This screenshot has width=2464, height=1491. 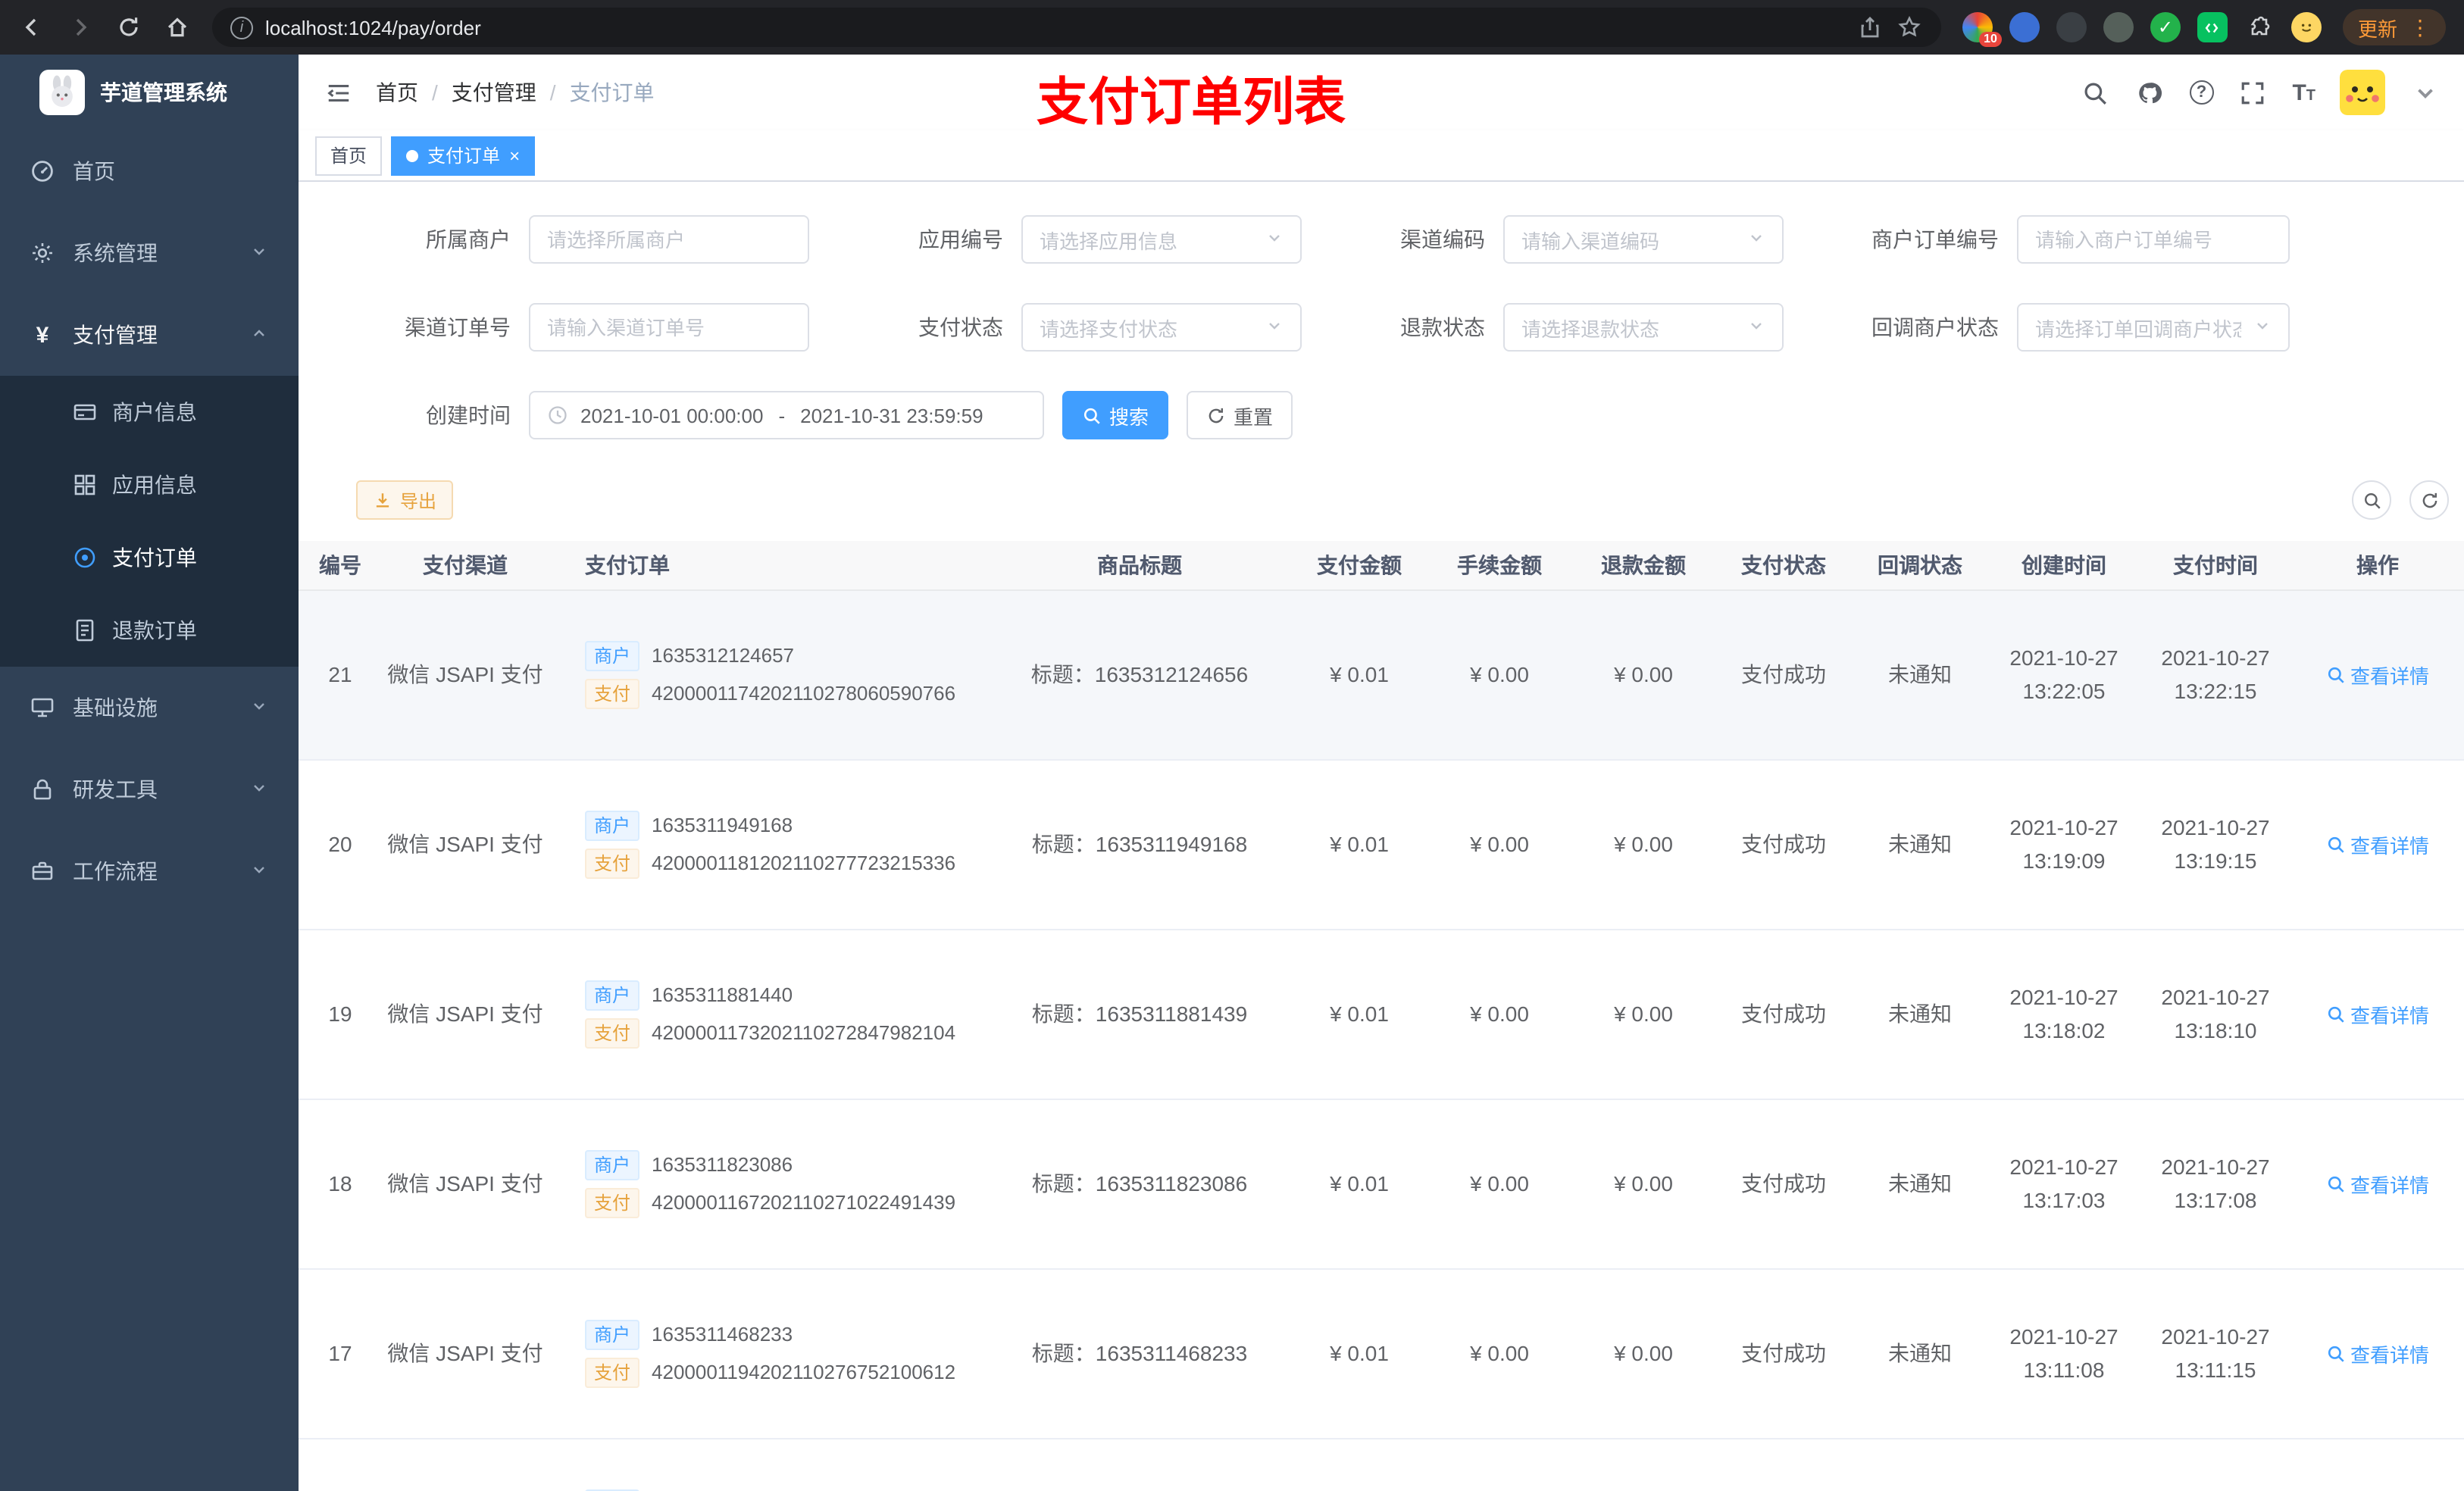 What do you see at coordinates (397, 92) in the screenshot?
I see `breadcrumb-home: 首页` at bounding box center [397, 92].